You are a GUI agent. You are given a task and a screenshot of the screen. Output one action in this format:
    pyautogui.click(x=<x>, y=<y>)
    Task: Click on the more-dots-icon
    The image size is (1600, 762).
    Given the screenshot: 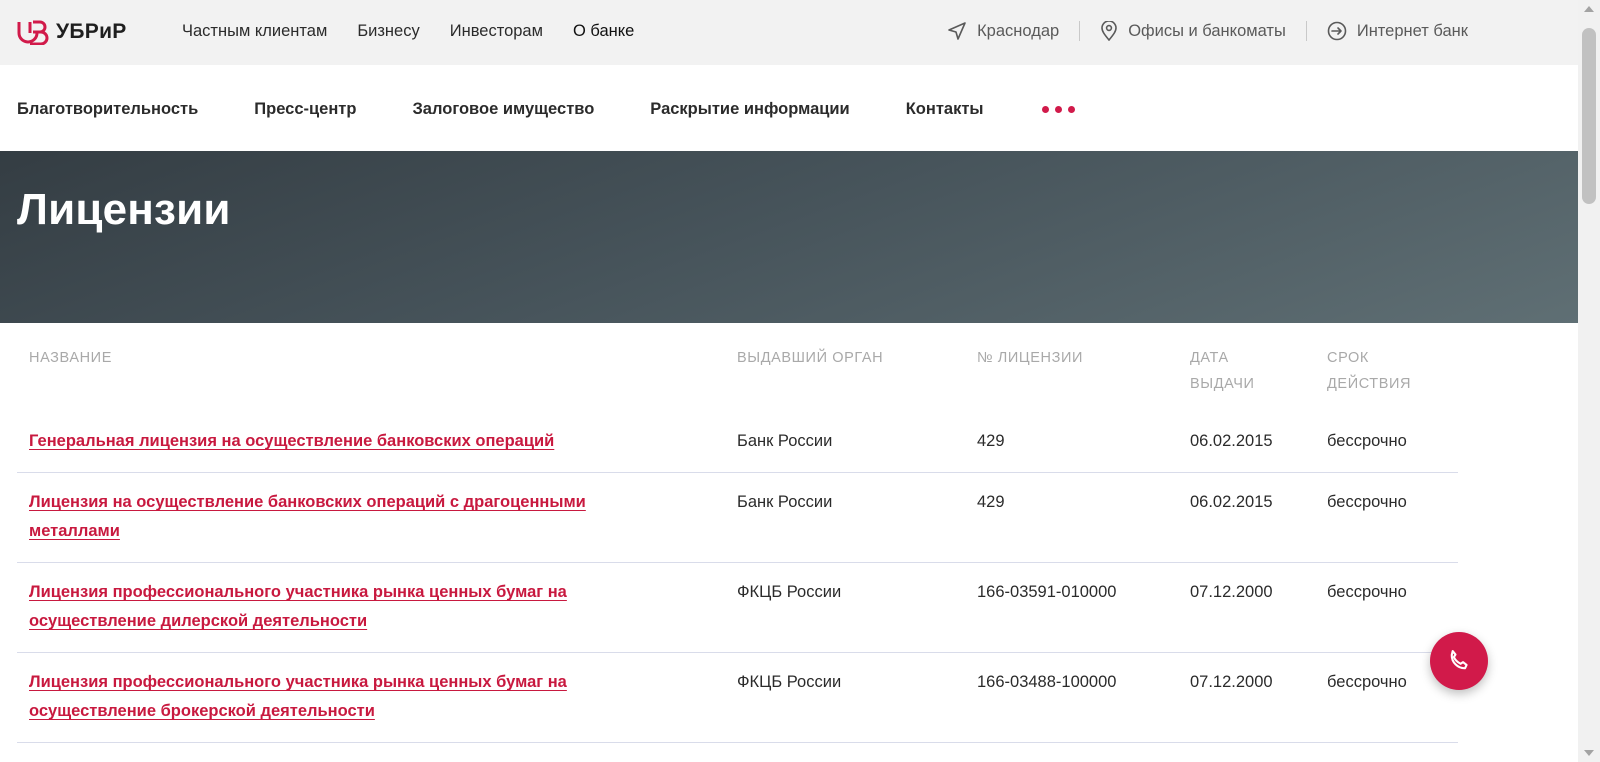 What is the action you would take?
    pyautogui.click(x=1058, y=109)
    